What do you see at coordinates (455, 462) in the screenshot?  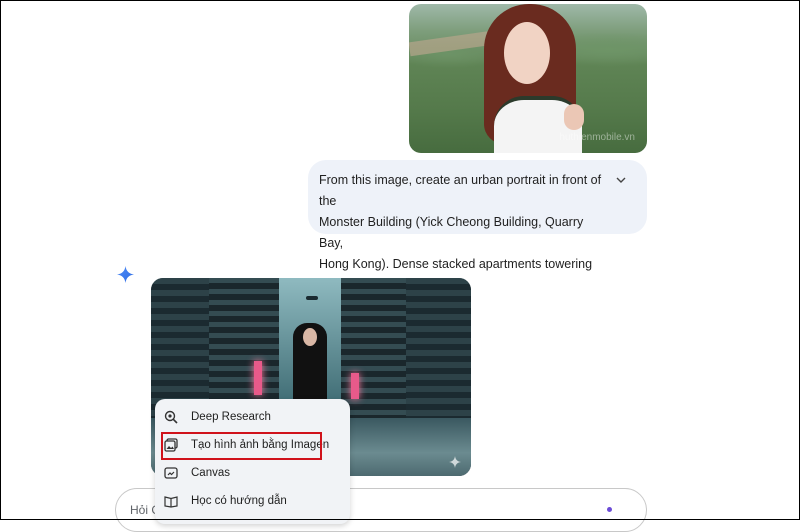 I see `sparkle-icon` at bounding box center [455, 462].